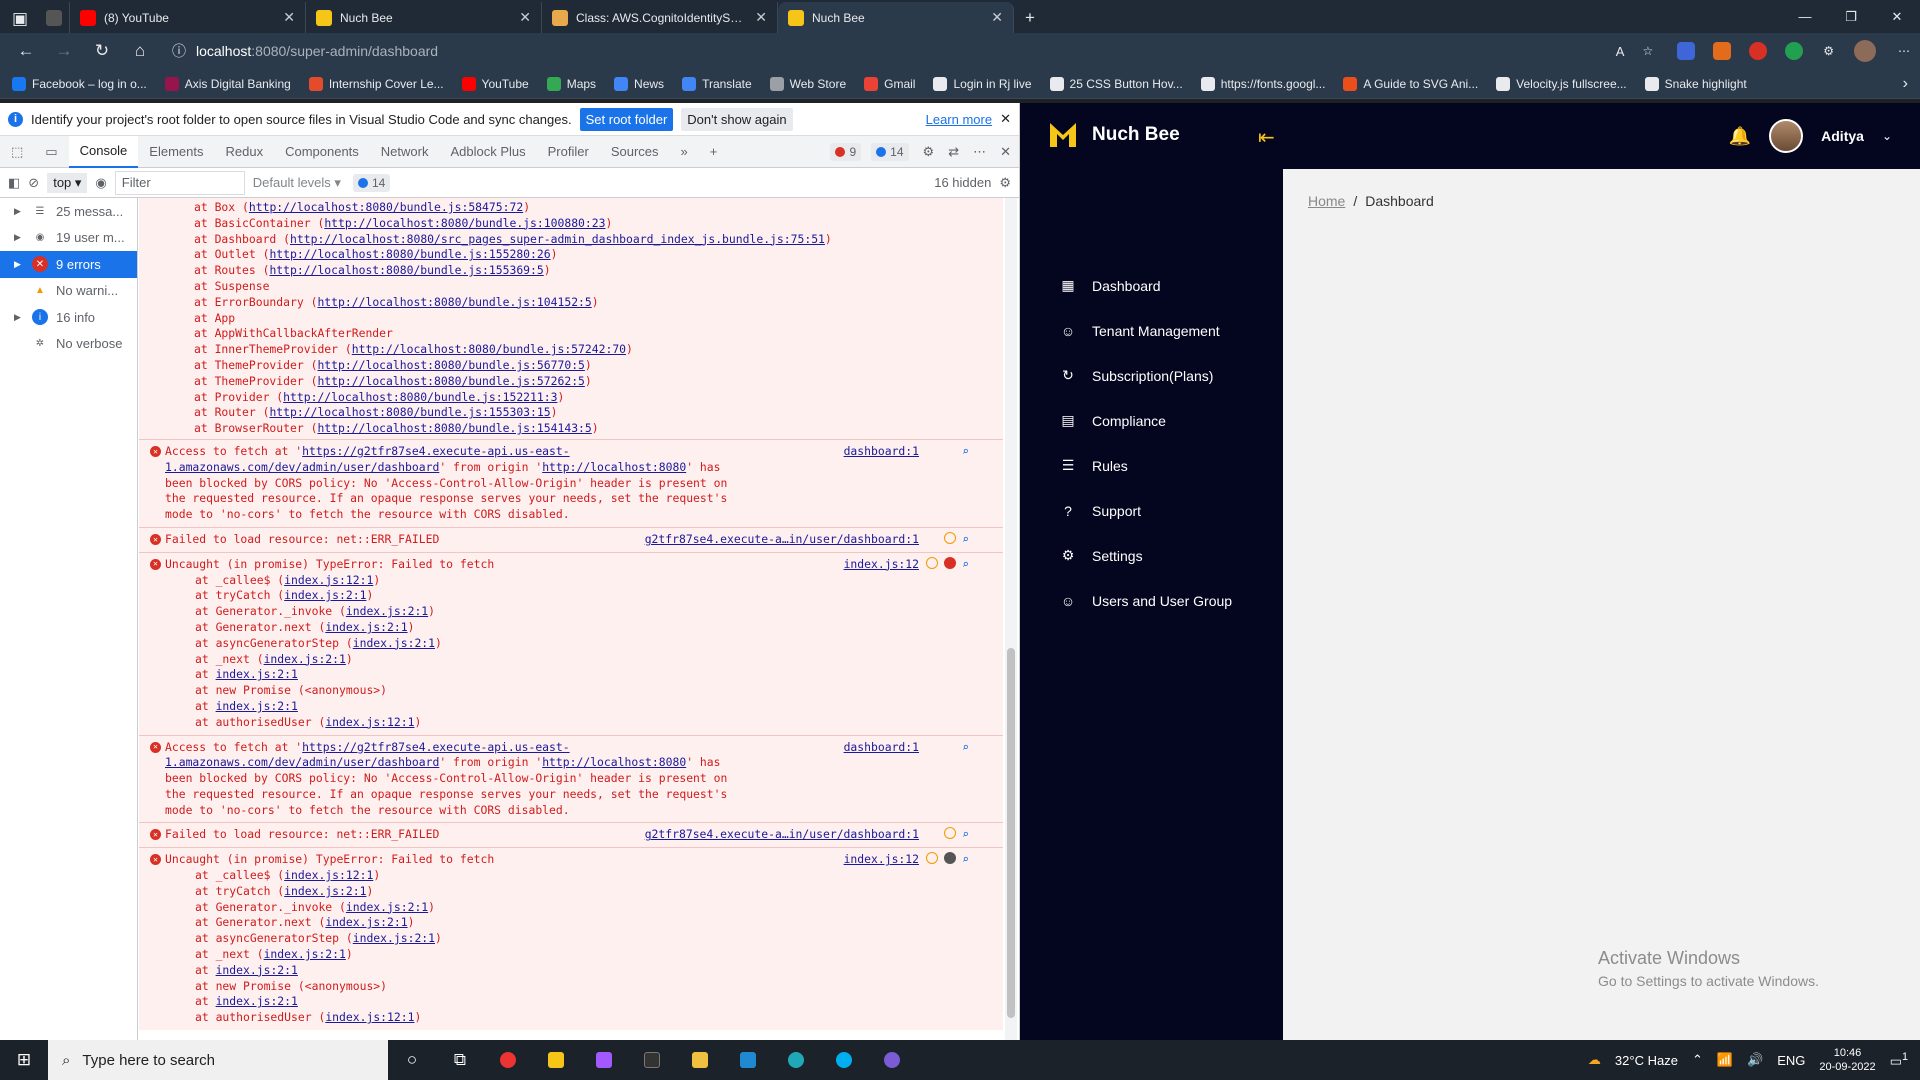  I want to click on frame-link: http://localhost:8080/bundle.js:57262:5, so click(450, 381).